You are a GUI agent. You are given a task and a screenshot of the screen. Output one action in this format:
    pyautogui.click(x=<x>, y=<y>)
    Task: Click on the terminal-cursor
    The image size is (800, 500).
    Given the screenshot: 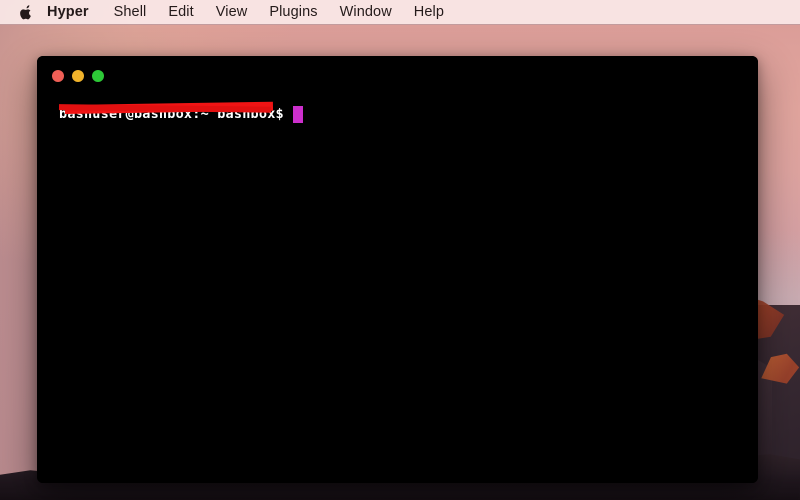 What is the action you would take?
    pyautogui.click(x=297, y=114)
    